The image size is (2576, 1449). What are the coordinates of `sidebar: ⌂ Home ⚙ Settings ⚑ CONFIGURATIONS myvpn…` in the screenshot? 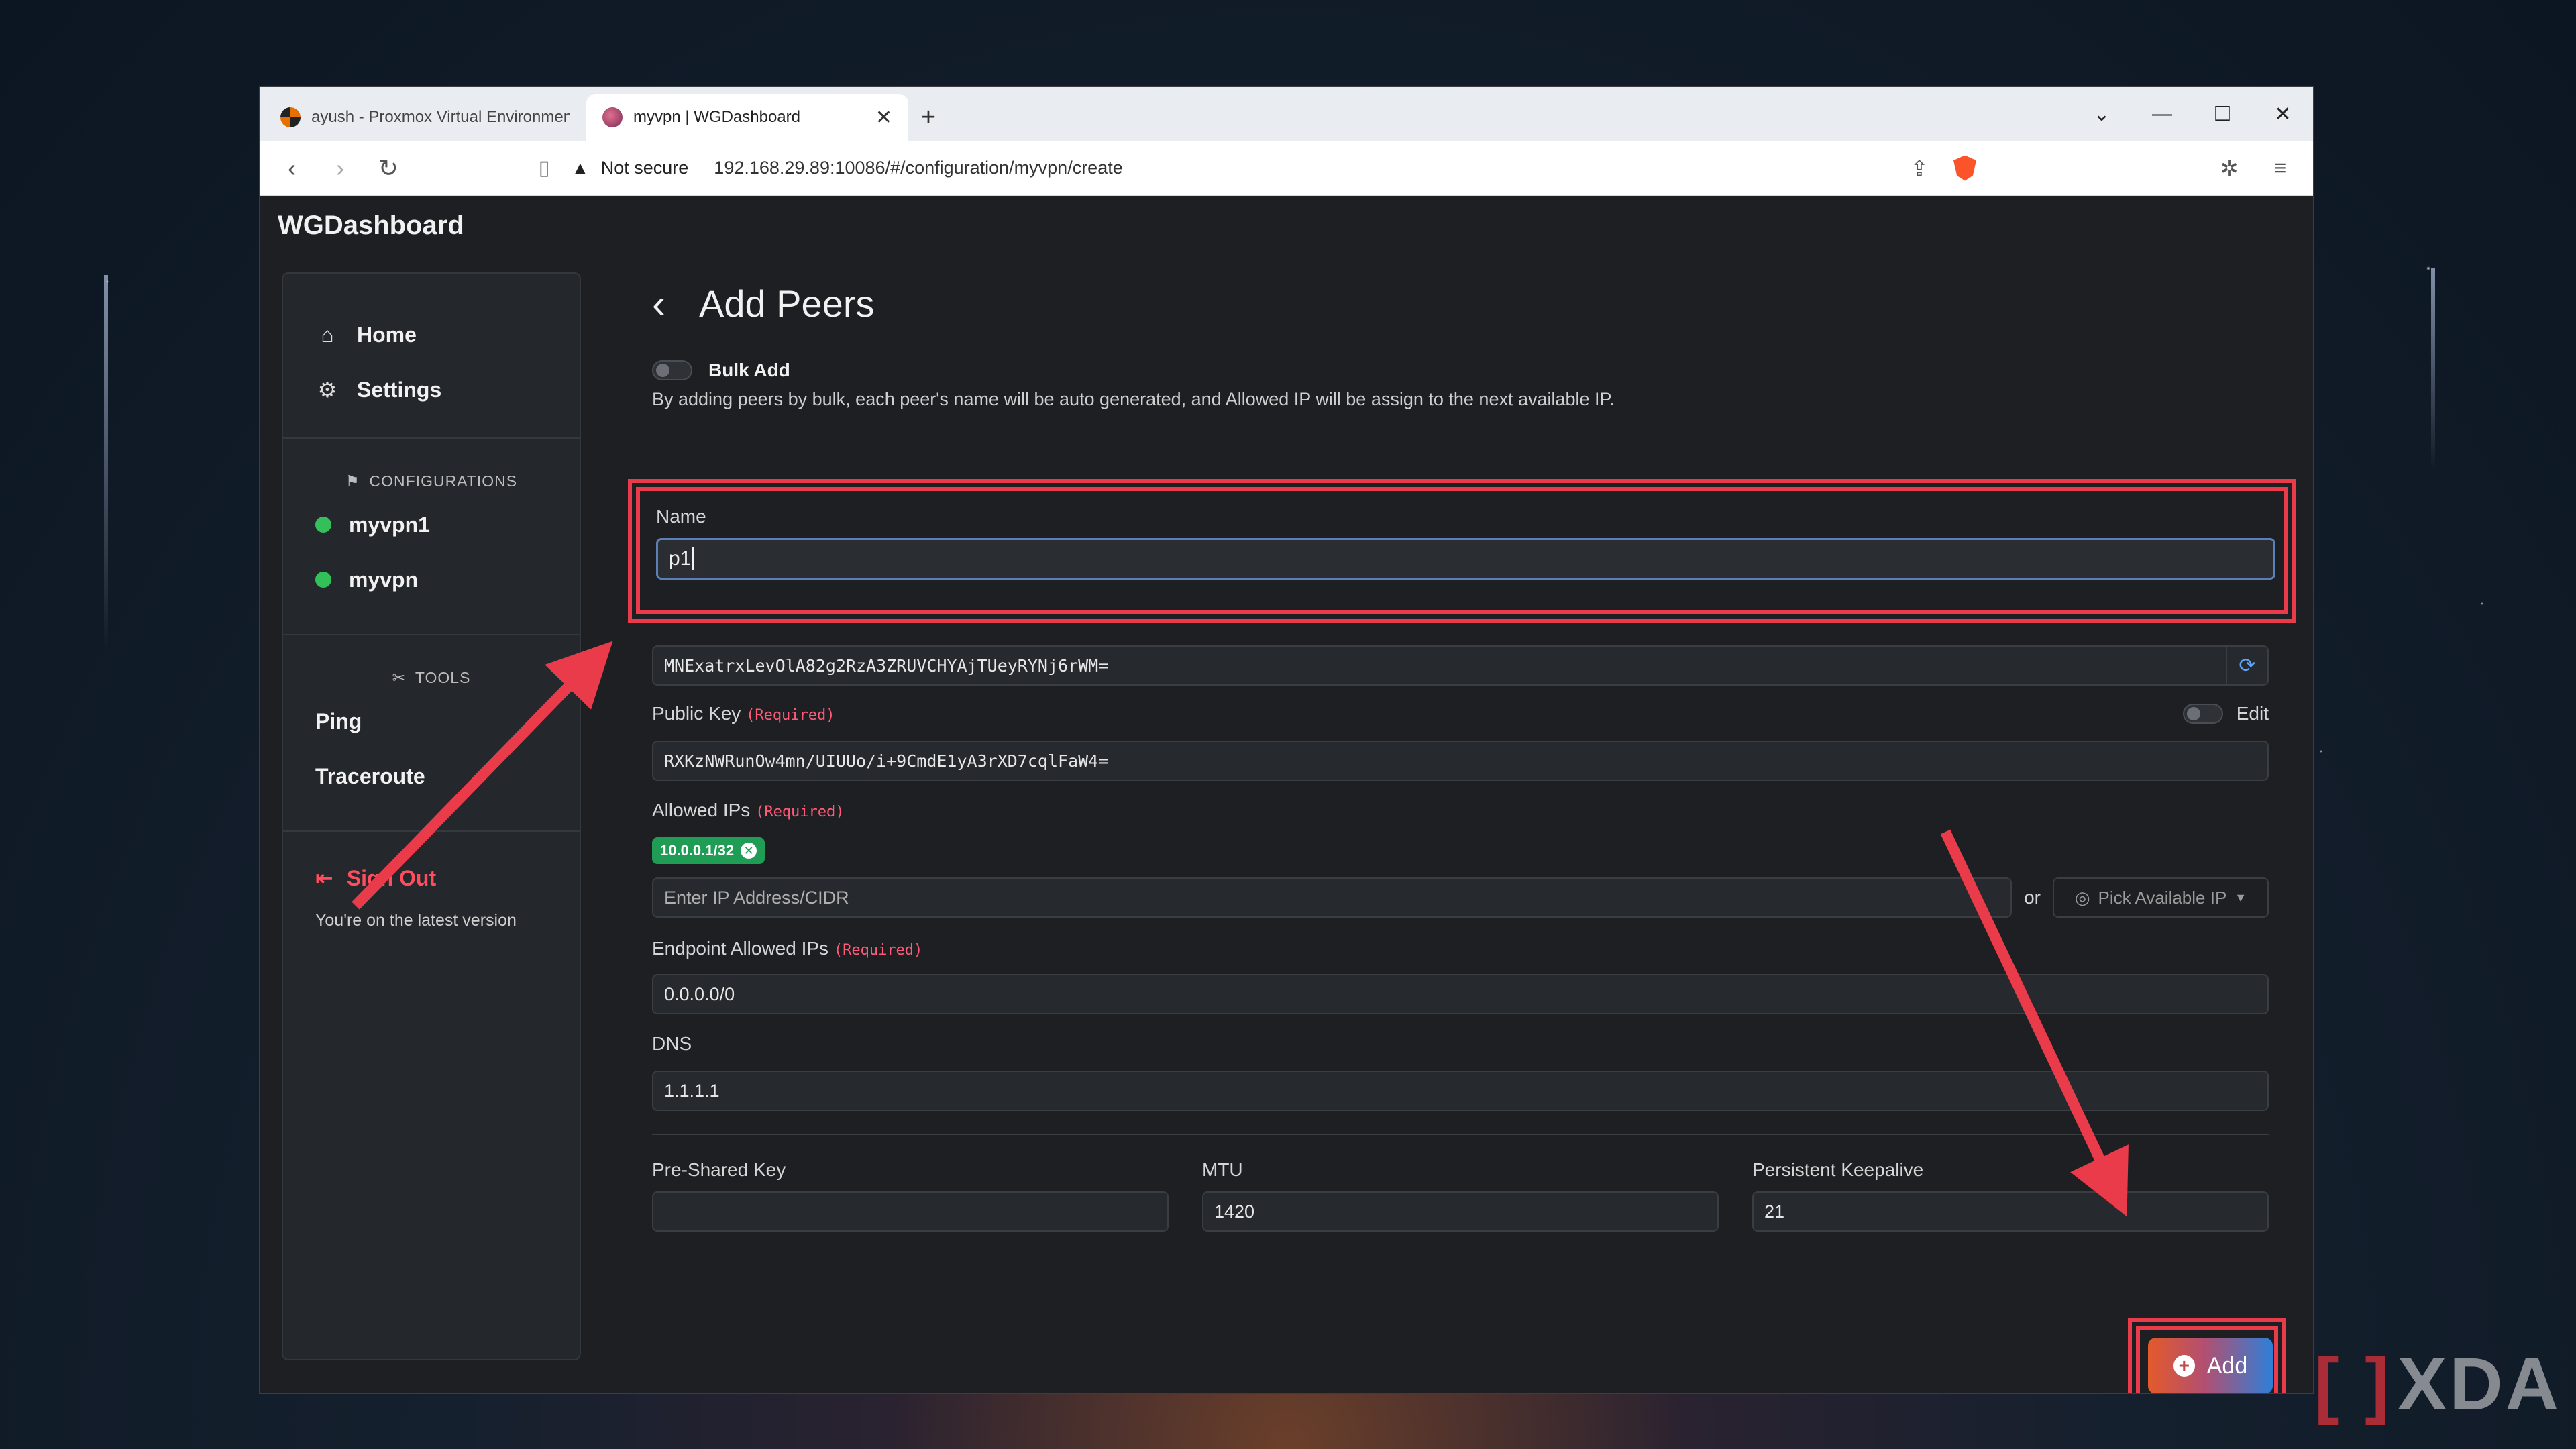 It's located at (431, 816).